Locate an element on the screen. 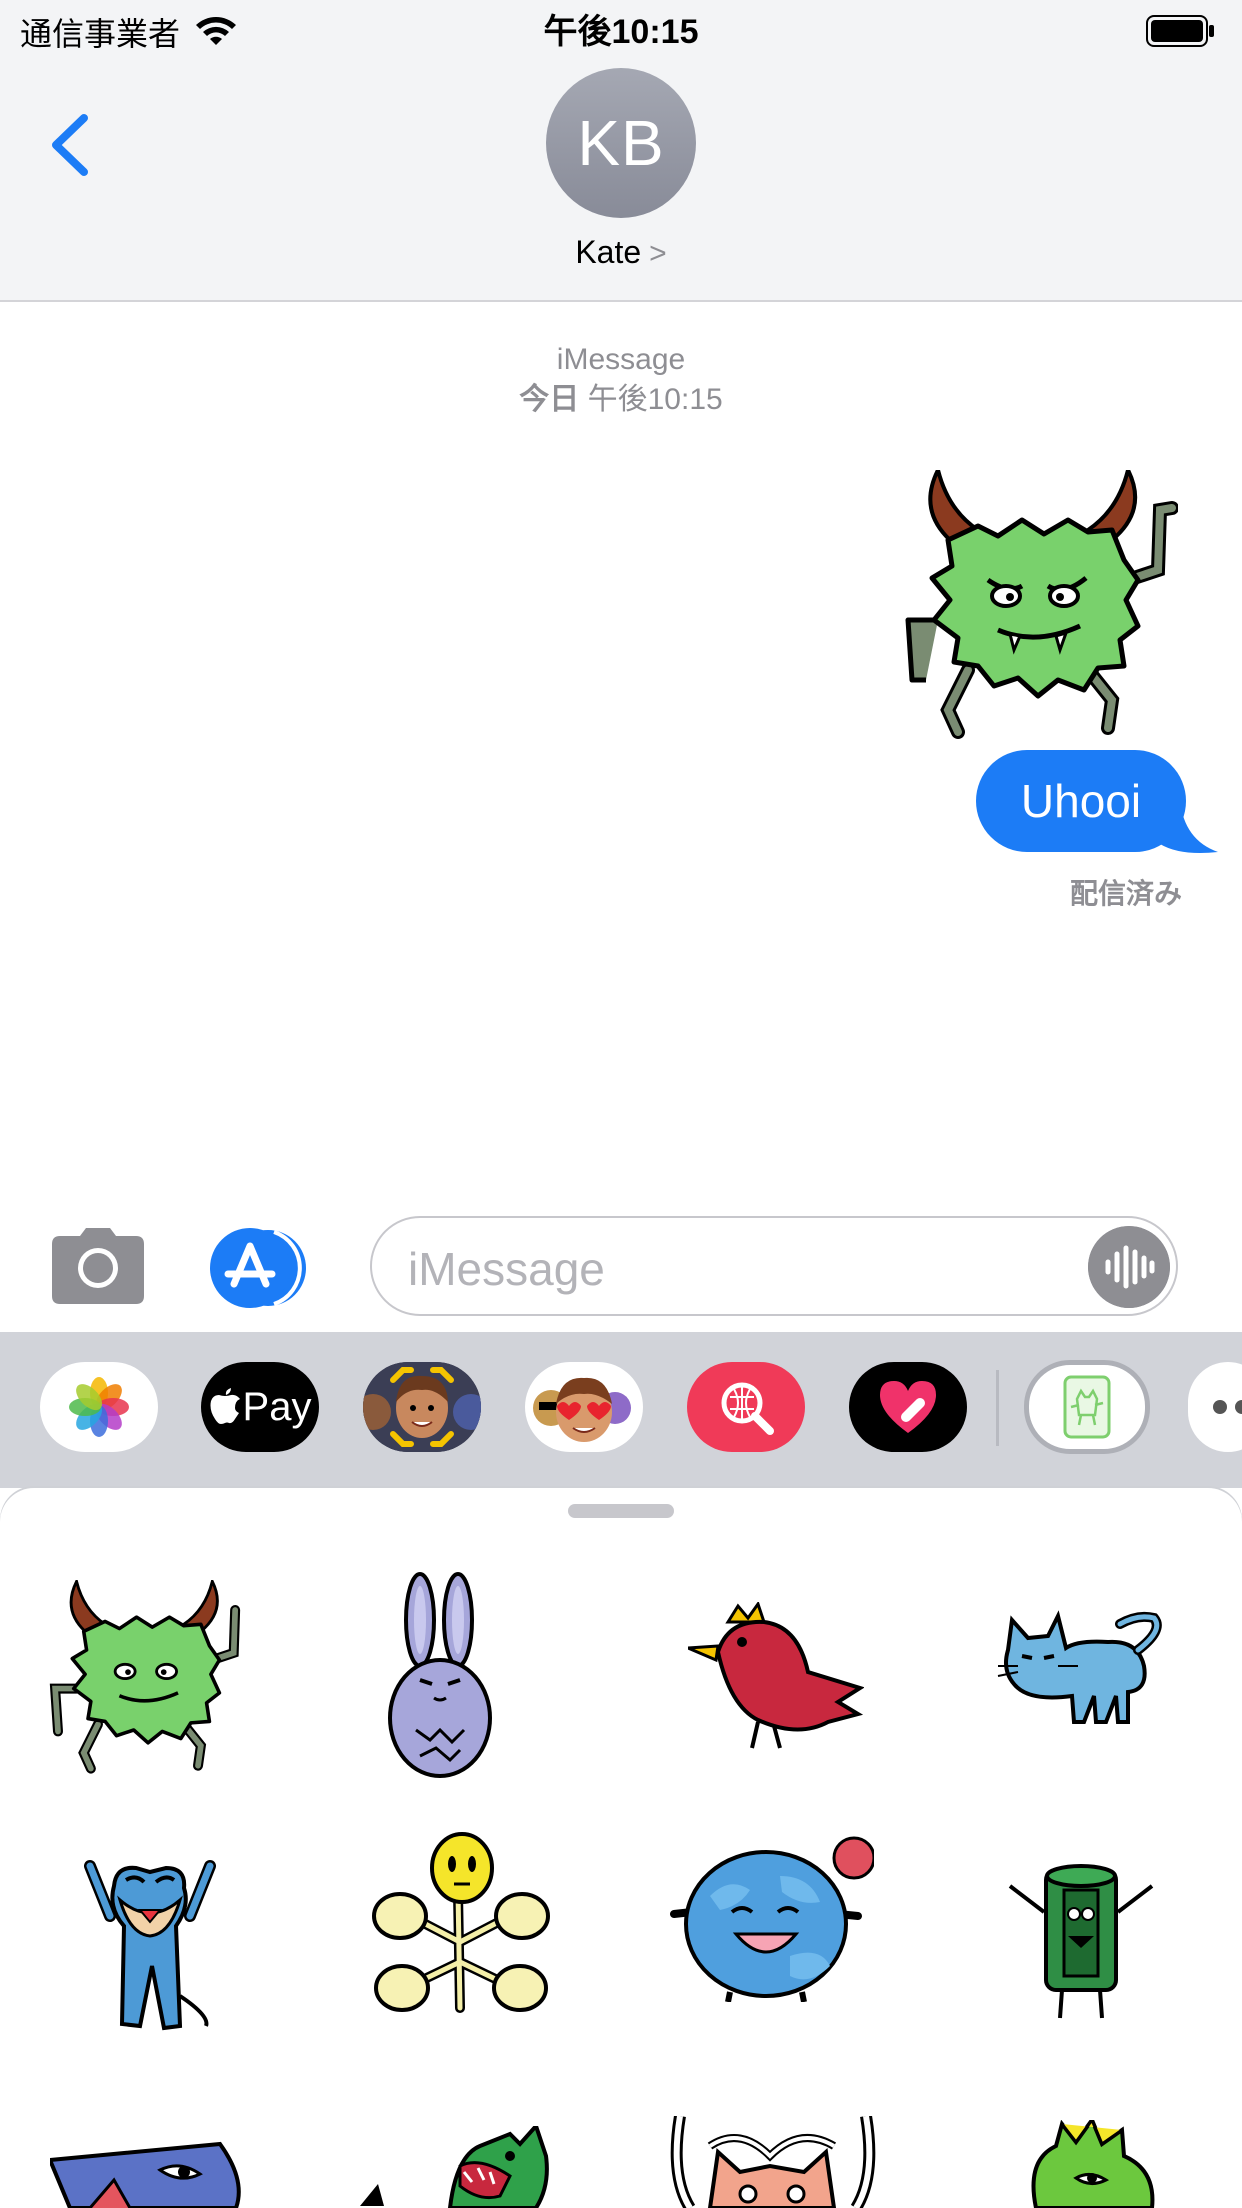  bubble-tail is located at coordinates (1189, 826).